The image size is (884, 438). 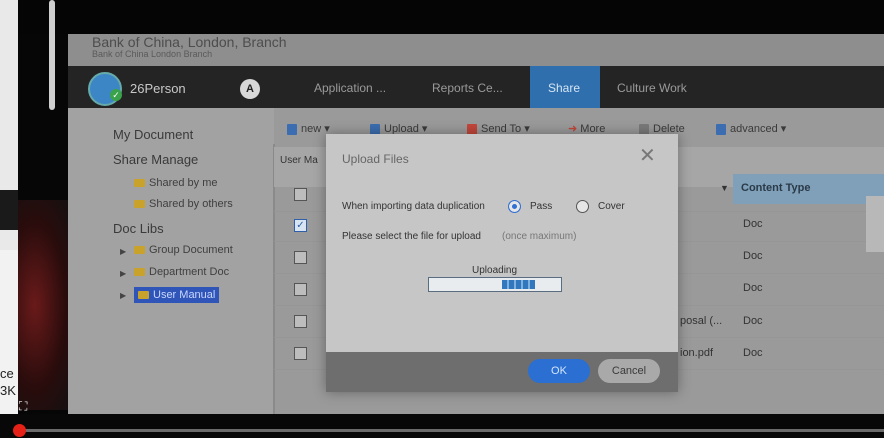 What do you see at coordinates (19, 430) in the screenshot?
I see `seek-handle` at bounding box center [19, 430].